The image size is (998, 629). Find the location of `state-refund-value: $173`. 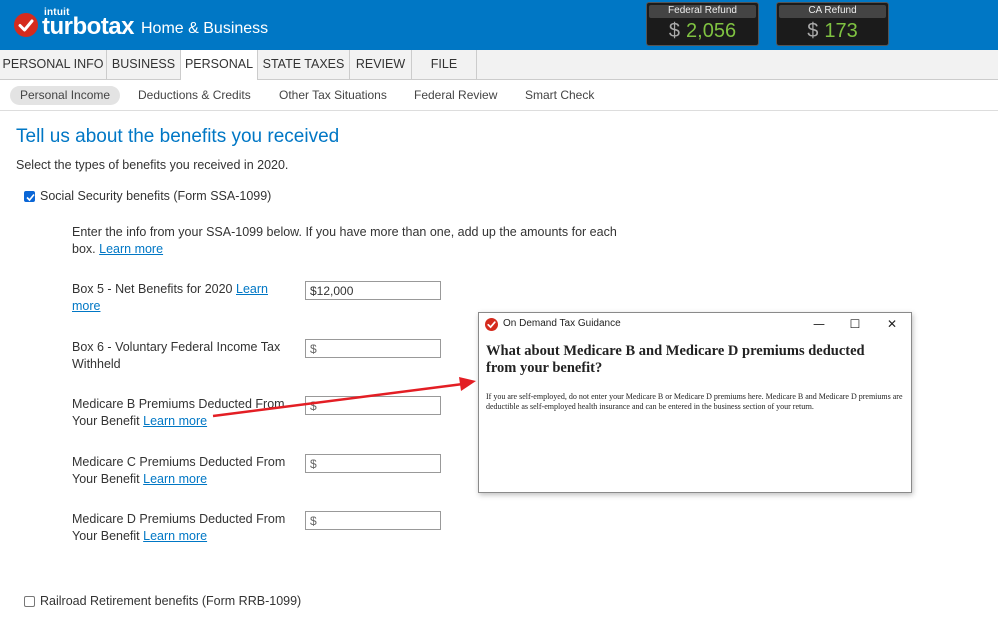

state-refund-value: $173 is located at coordinates (832, 31).